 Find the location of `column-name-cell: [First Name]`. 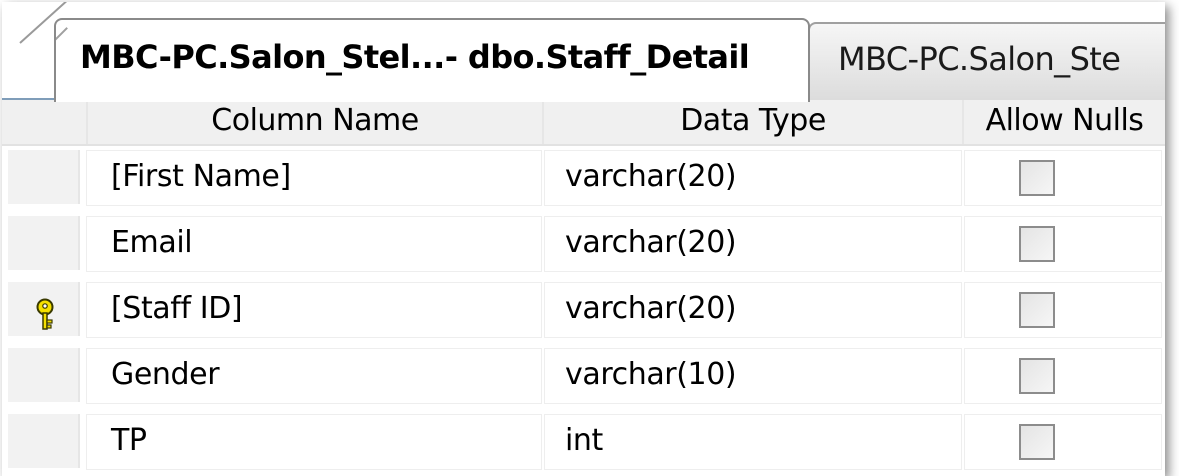

column-name-cell: [First Name] is located at coordinates (314, 178).